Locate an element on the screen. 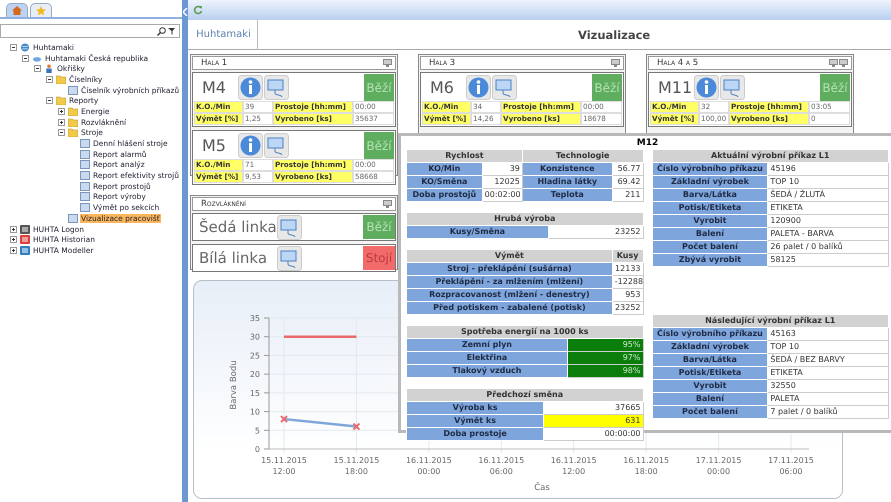  table-cell: Rozpracovanost (mlžení - denestry) is located at coordinates (509, 295).